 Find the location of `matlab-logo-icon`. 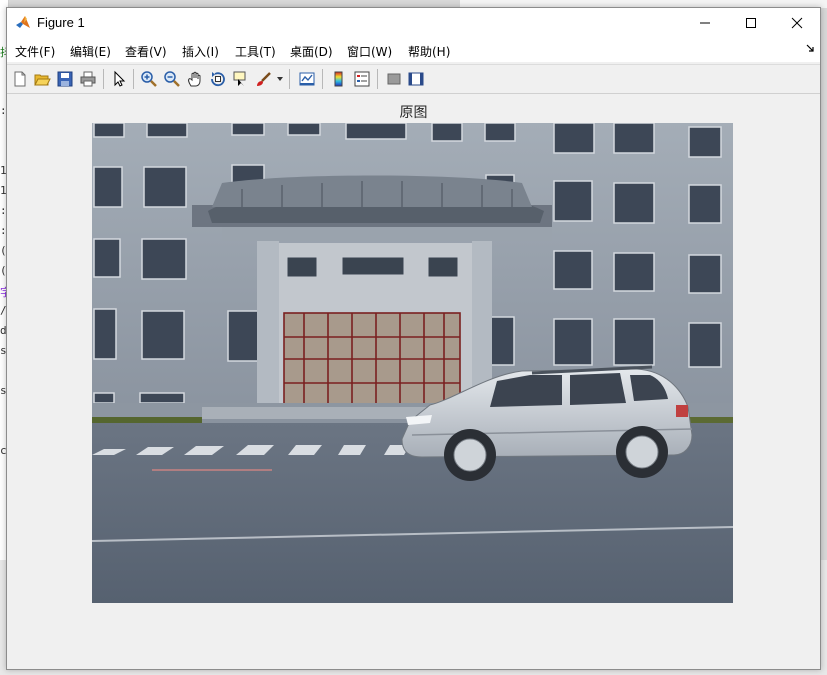

matlab-logo-icon is located at coordinates (23, 22).